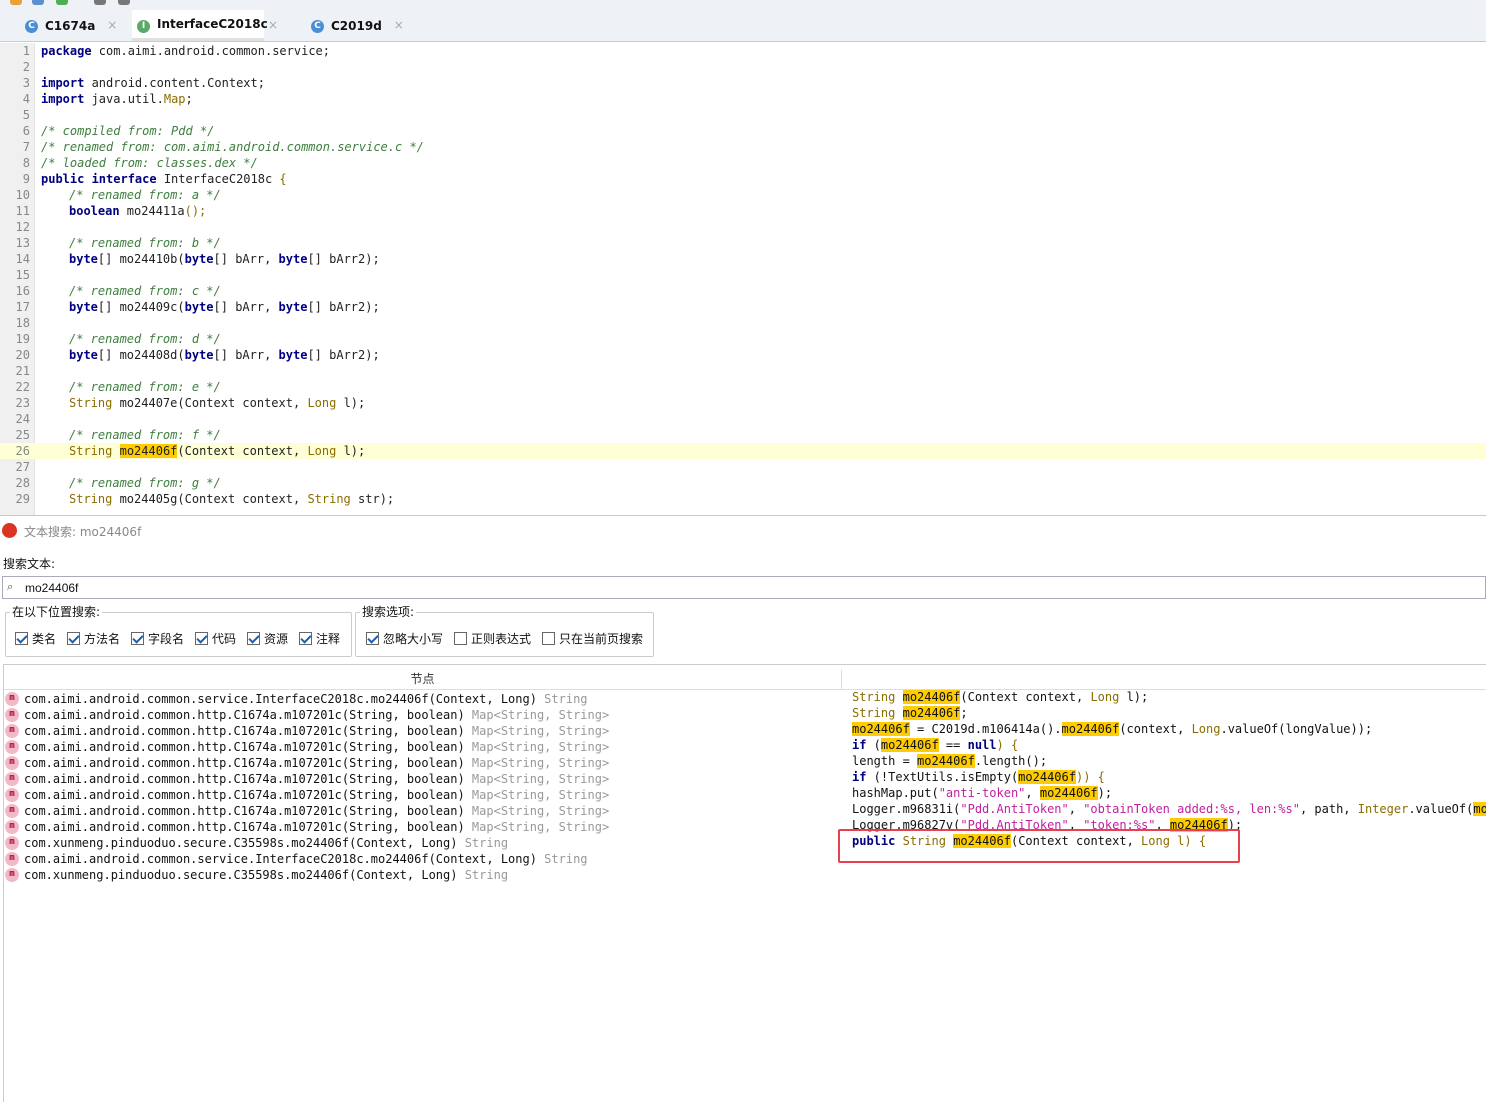  Describe the element at coordinates (35, 638) in the screenshot. I see `checkbox-class-name: 类名` at that location.